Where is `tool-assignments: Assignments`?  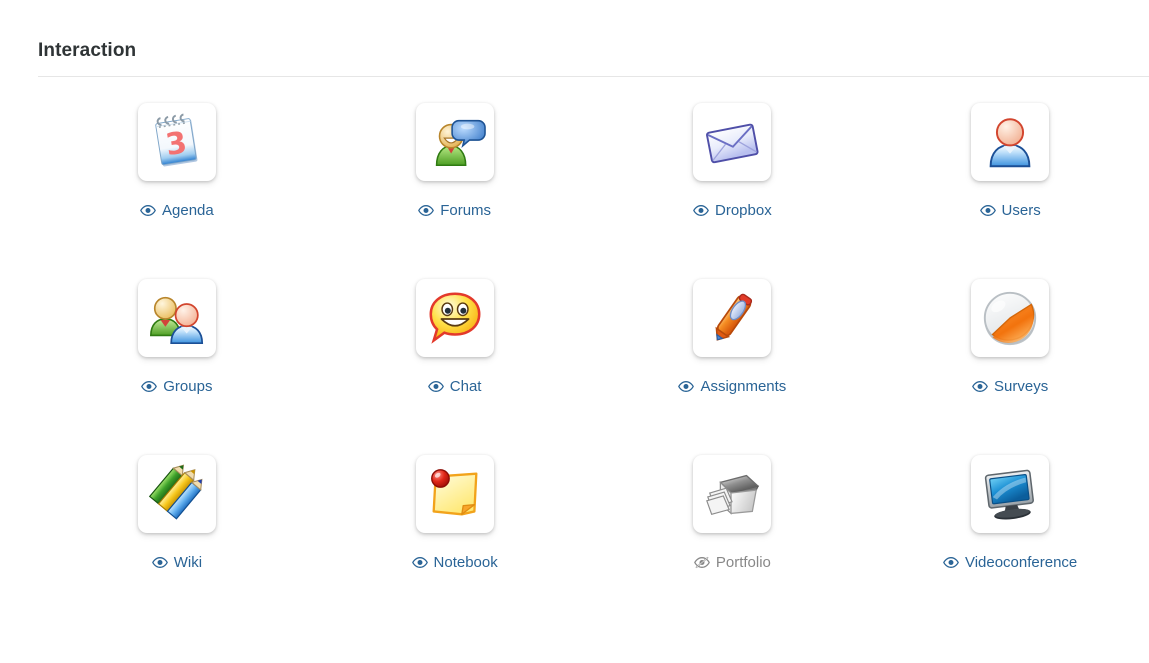
tool-assignments: Assignments is located at coordinates (733, 360).